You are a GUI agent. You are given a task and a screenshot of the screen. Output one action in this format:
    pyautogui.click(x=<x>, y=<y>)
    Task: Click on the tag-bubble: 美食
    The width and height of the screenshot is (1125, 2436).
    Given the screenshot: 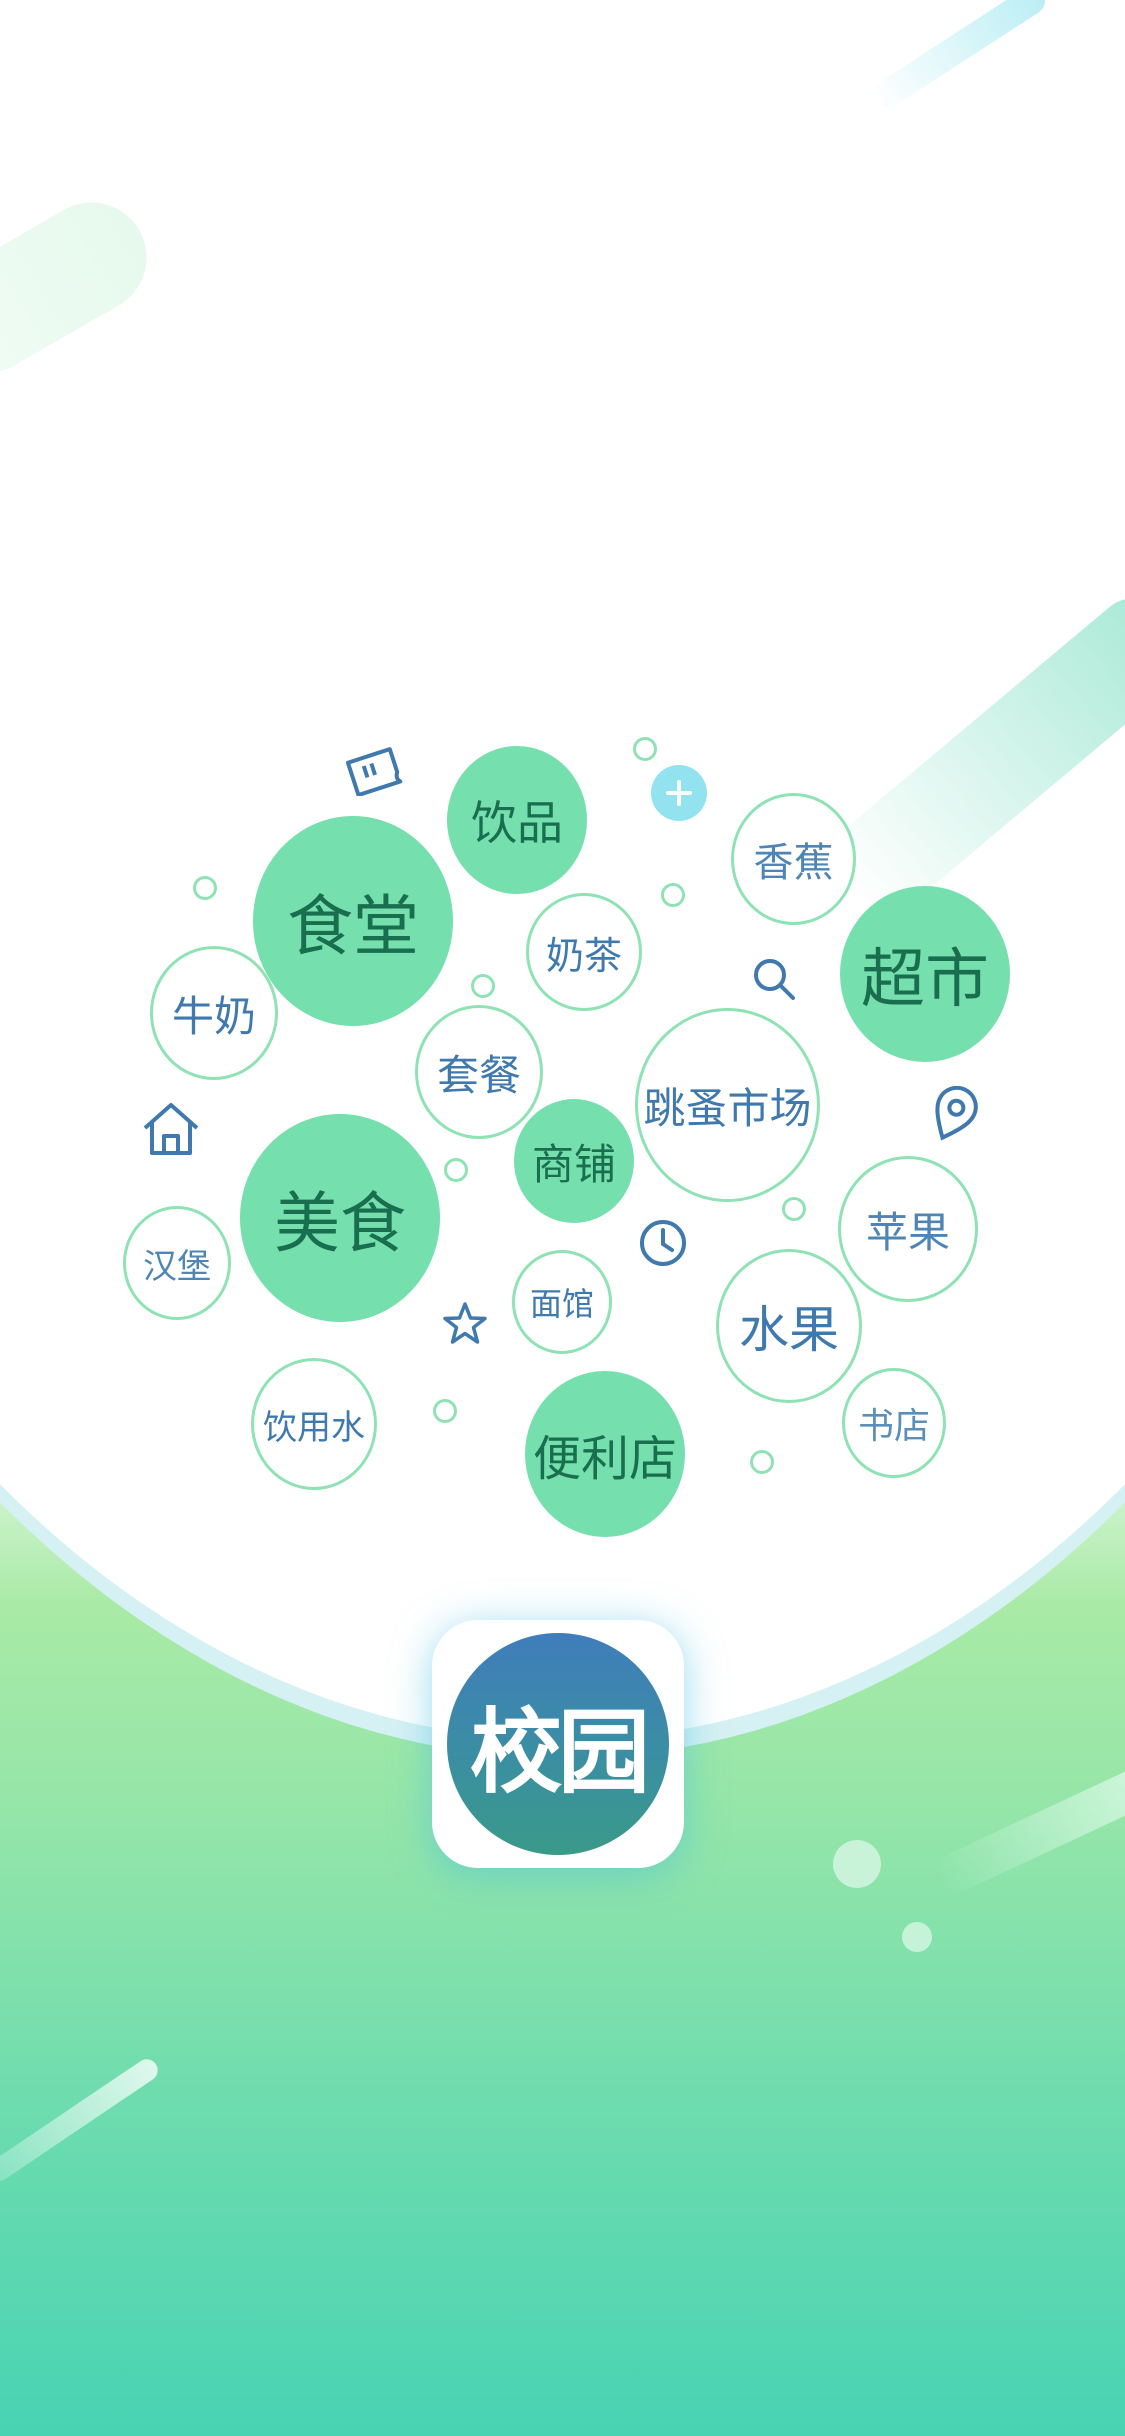 What is the action you would take?
    pyautogui.click(x=340, y=1218)
    